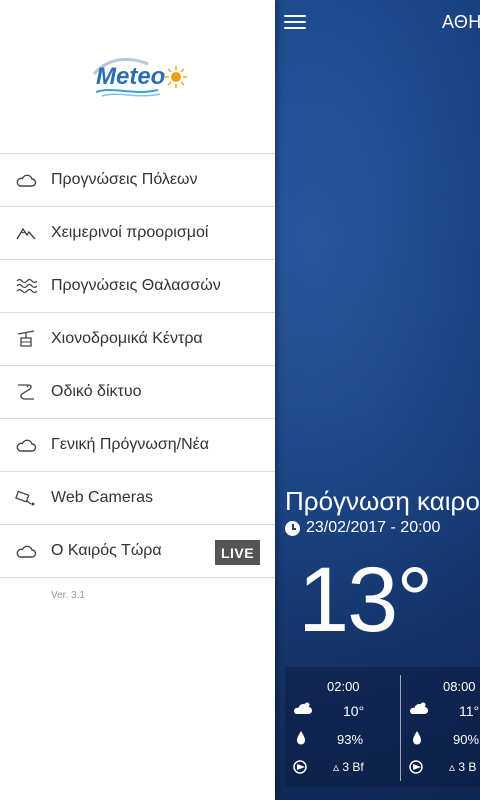  Describe the element at coordinates (382, 501) in the screenshot. I see `forecast-title: Πρόγνωση καιρο` at that location.